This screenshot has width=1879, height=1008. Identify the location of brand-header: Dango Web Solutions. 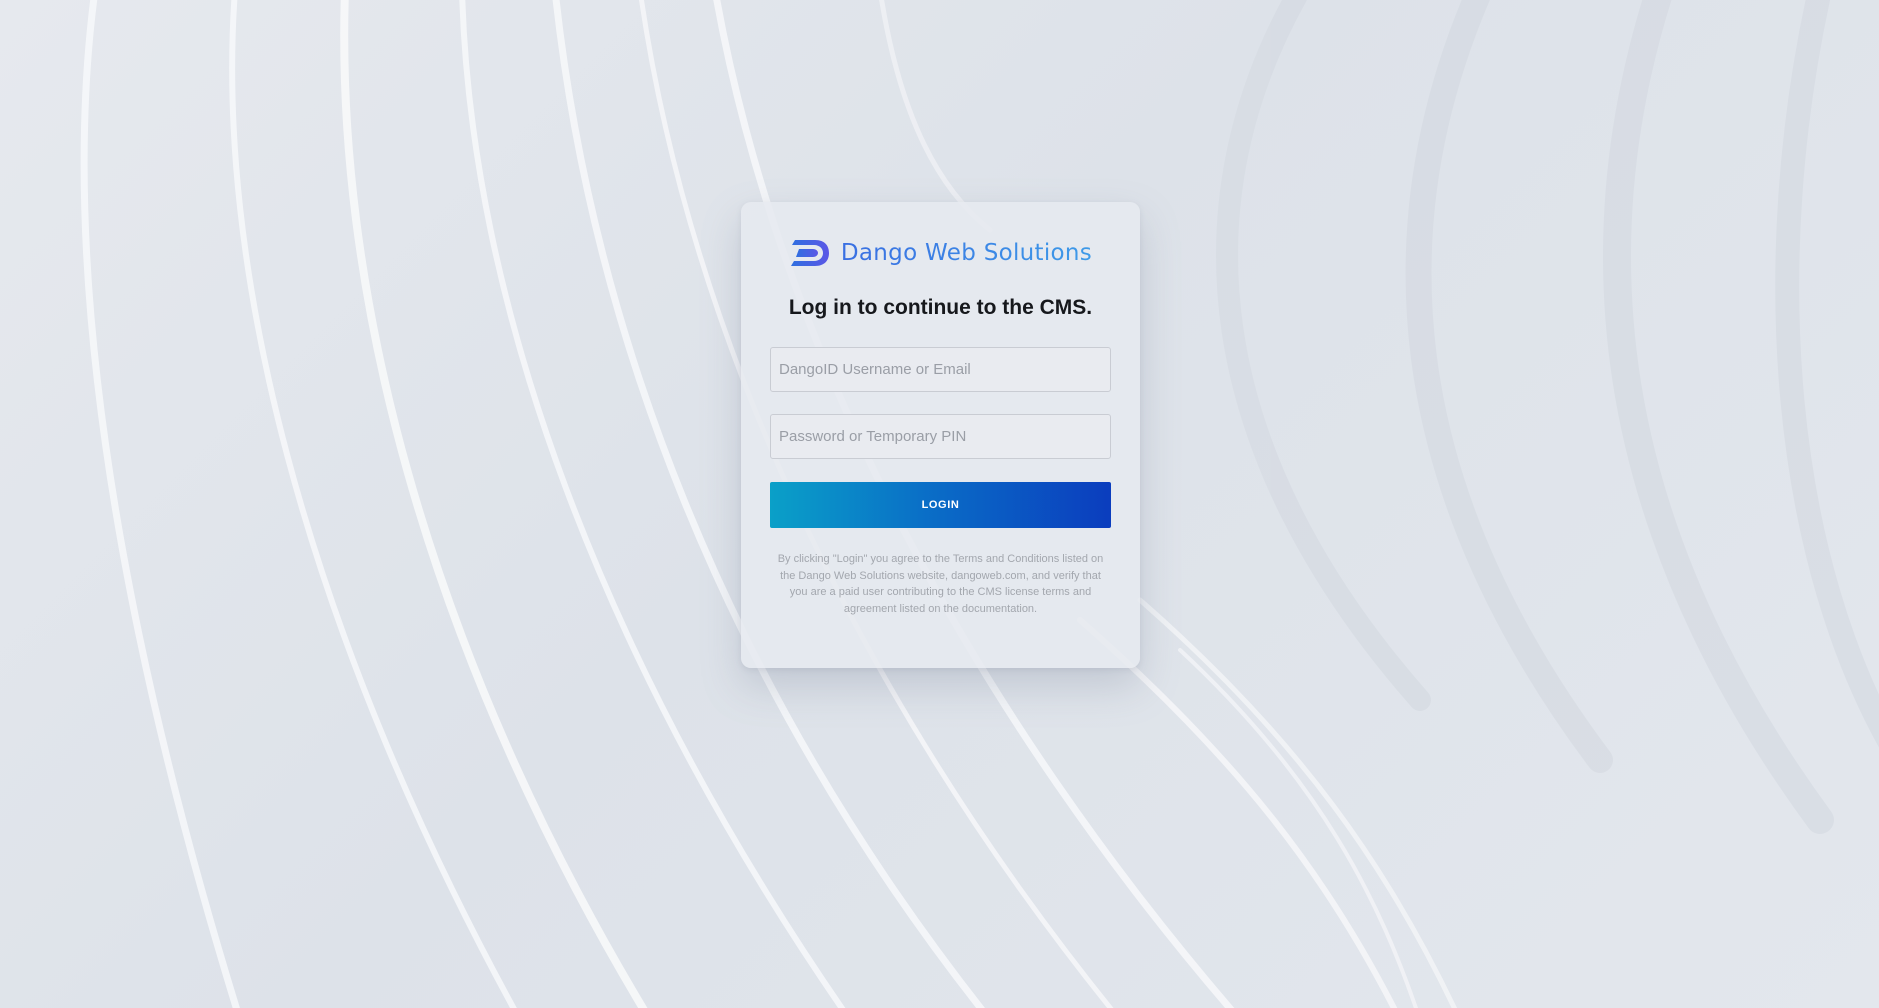
(940, 253).